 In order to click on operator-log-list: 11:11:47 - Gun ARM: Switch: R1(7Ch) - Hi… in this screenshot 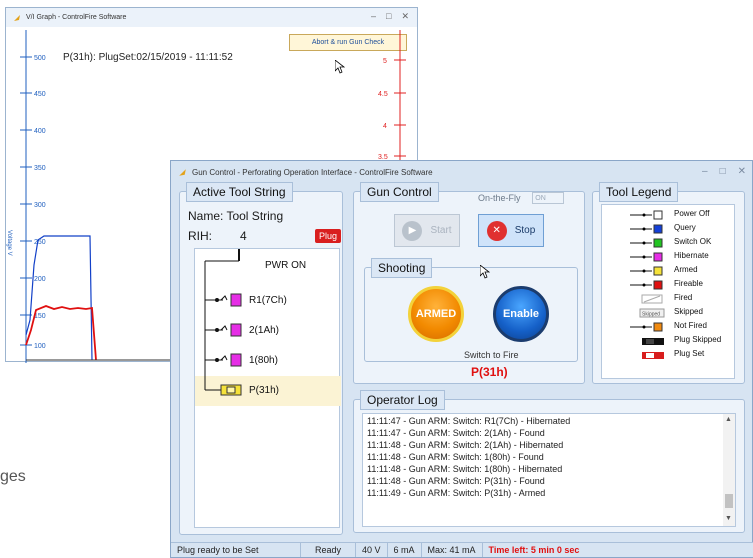, I will do `click(549, 470)`.